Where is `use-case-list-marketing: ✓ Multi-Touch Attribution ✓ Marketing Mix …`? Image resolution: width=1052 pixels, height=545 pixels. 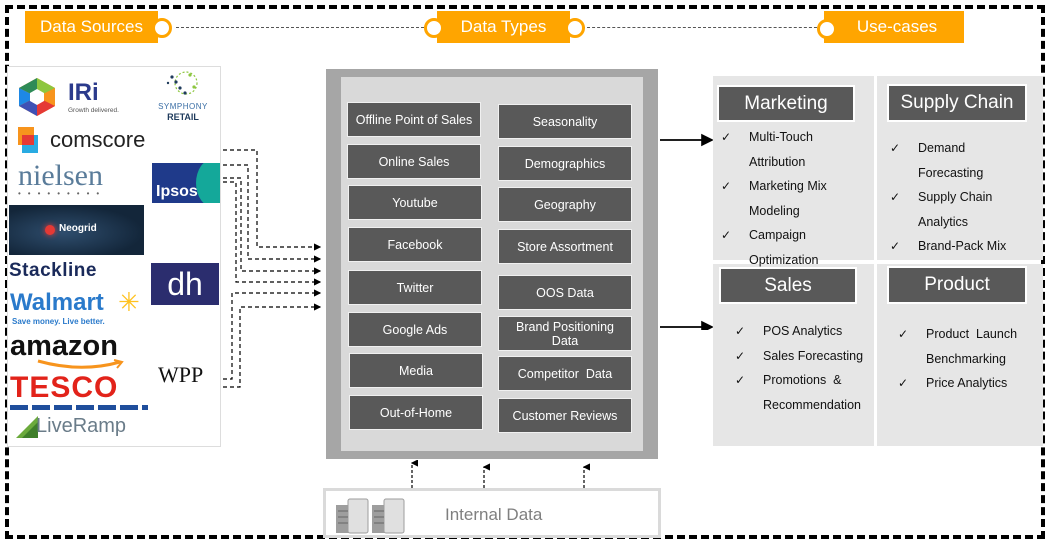 use-case-list-marketing: ✓ Multi-Touch Attribution ✓ Marketing Mix … is located at coordinates (774, 198).